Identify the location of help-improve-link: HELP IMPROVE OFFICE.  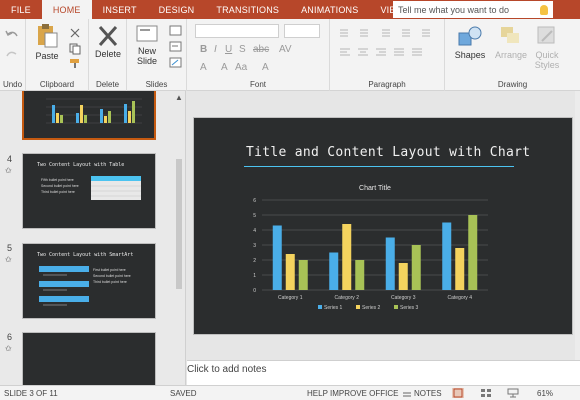
(352, 393).